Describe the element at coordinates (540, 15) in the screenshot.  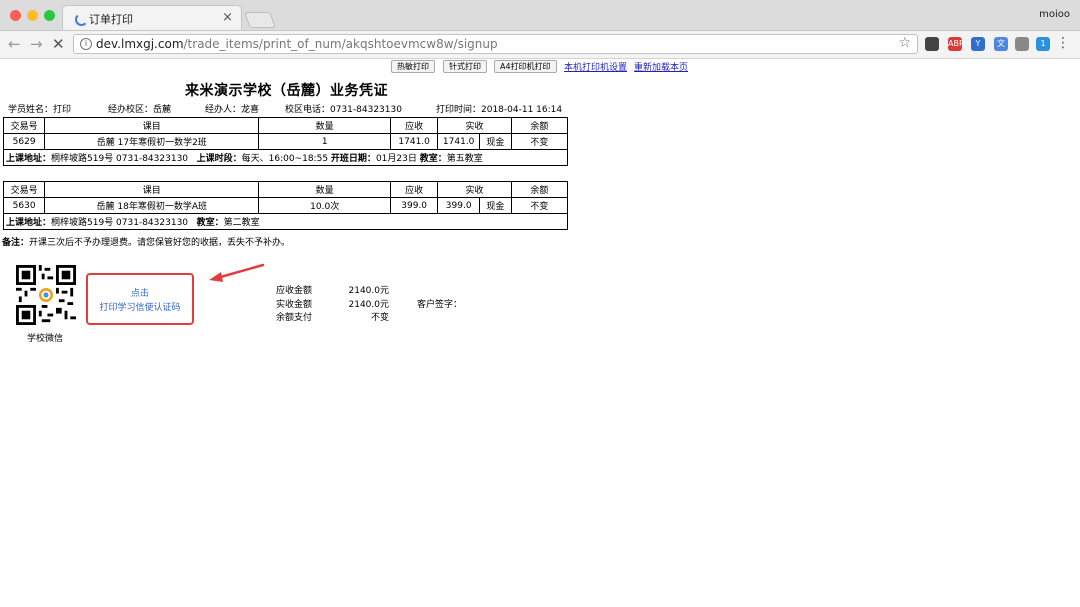
I see `browser-titlebar: 订单打印 × moioo` at that location.